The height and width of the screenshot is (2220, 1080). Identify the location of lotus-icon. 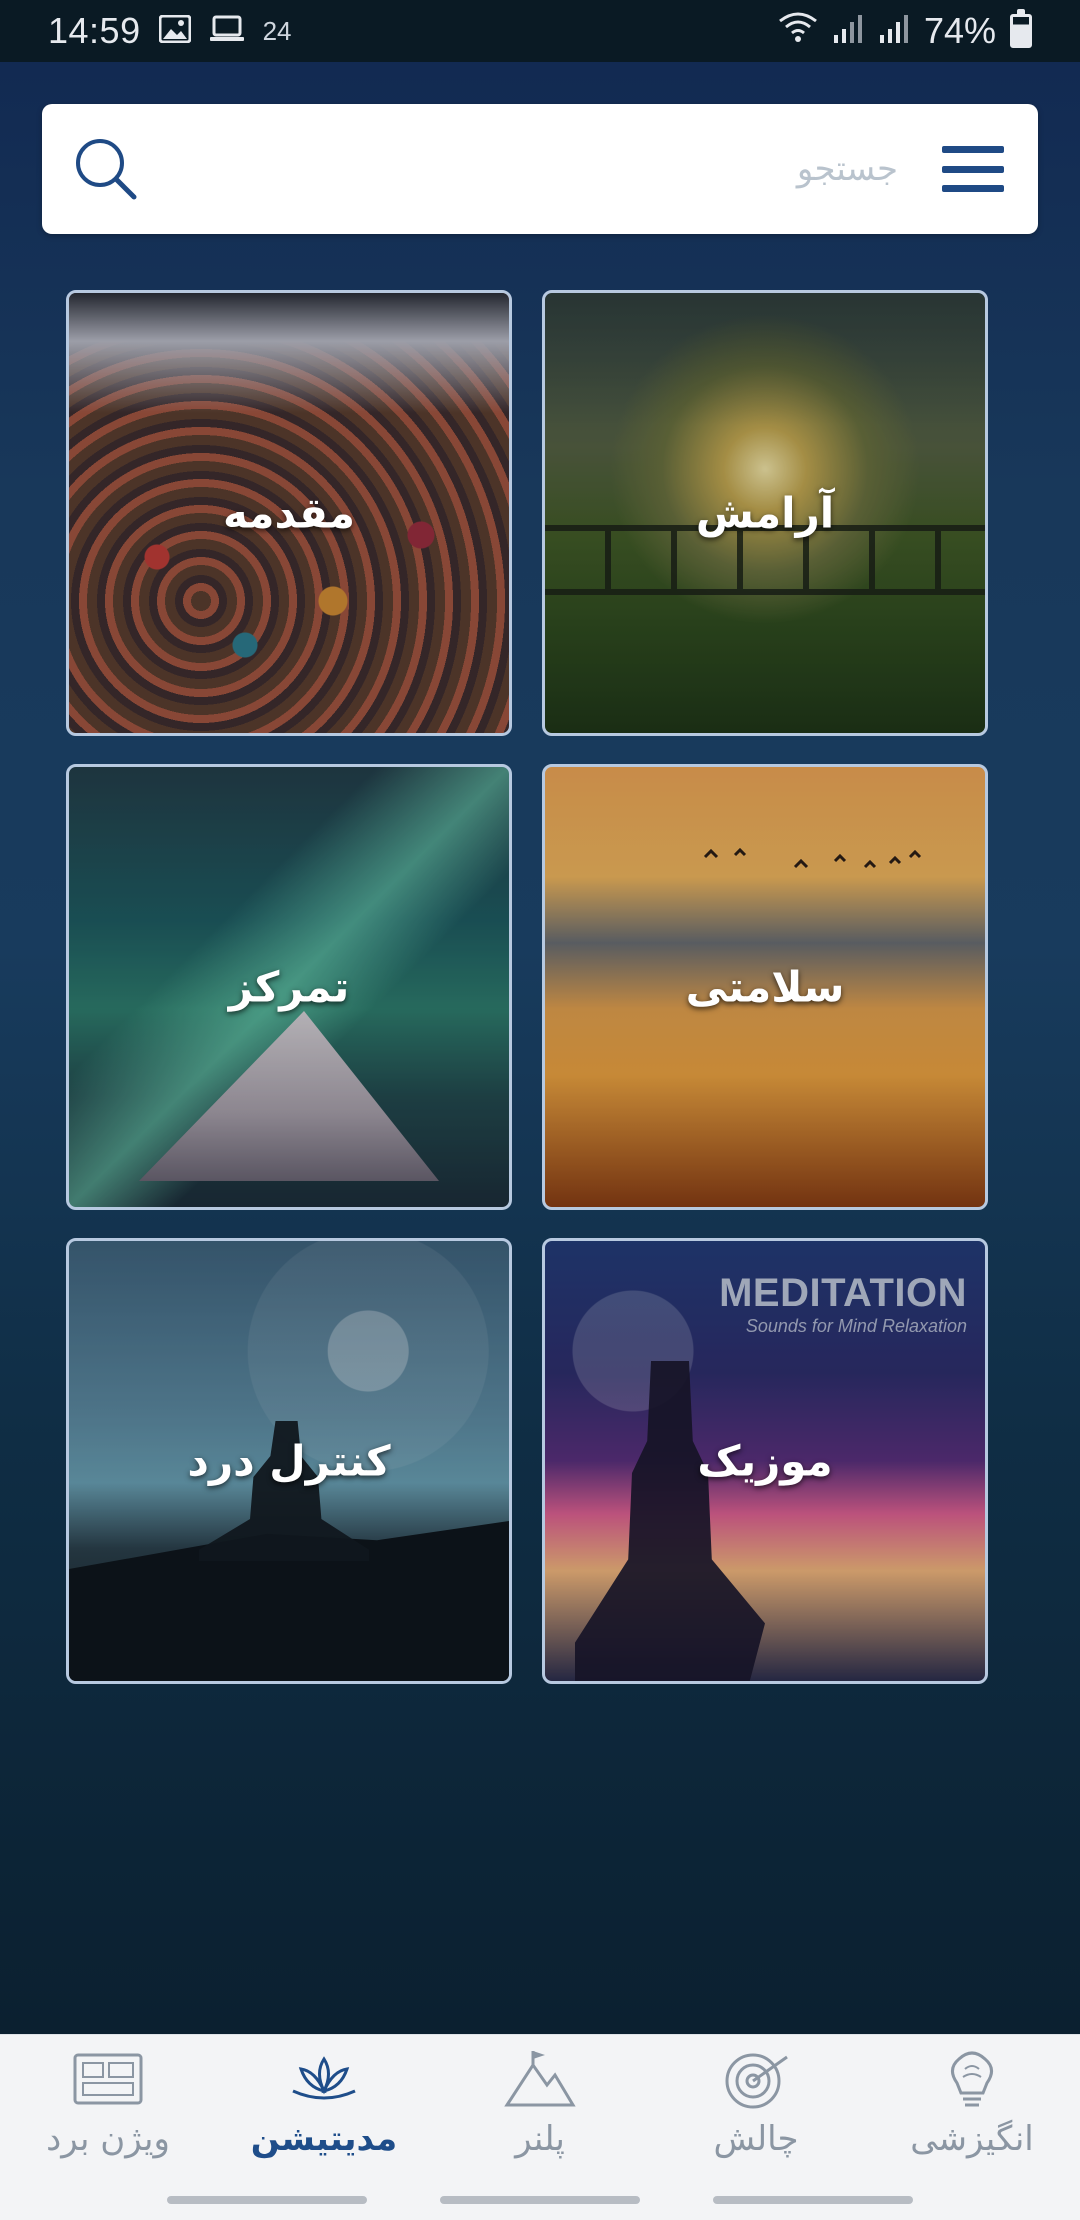
(324, 2078).